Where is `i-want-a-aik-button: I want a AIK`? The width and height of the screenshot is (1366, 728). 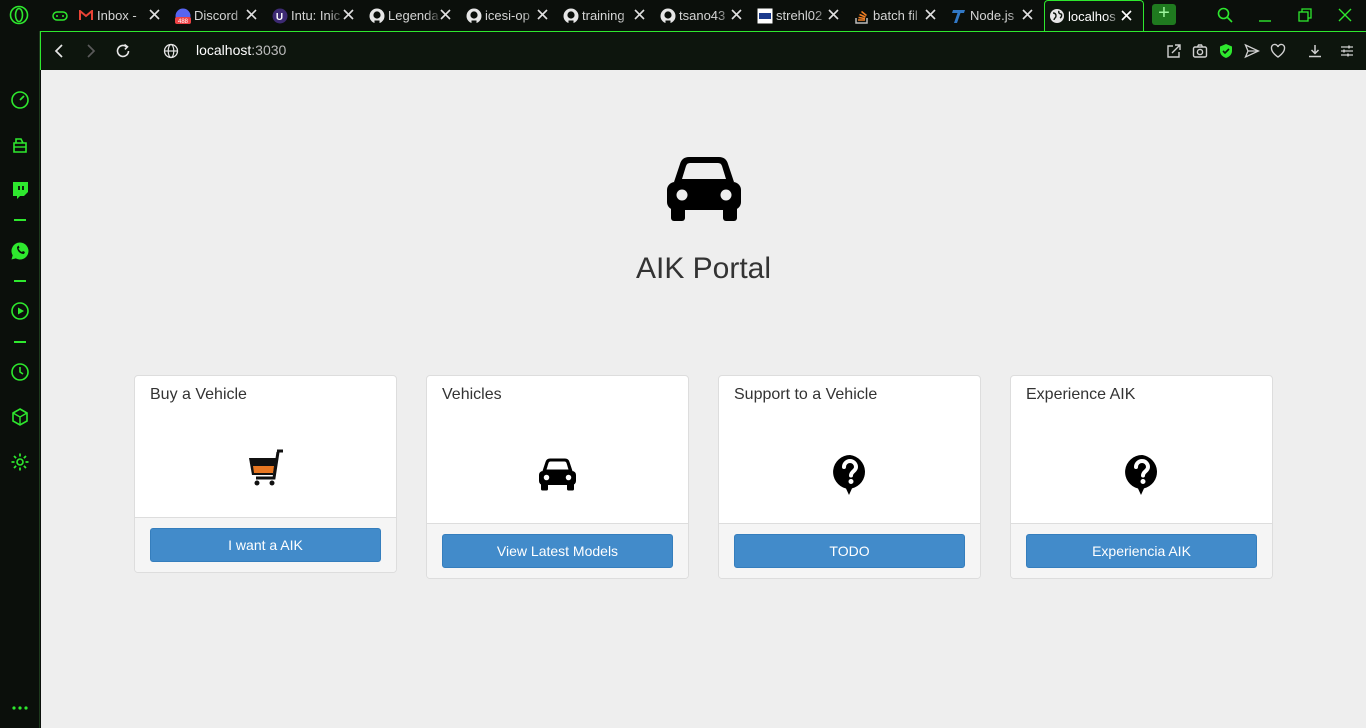
i-want-a-aik-button: I want a AIK is located at coordinates (265, 545).